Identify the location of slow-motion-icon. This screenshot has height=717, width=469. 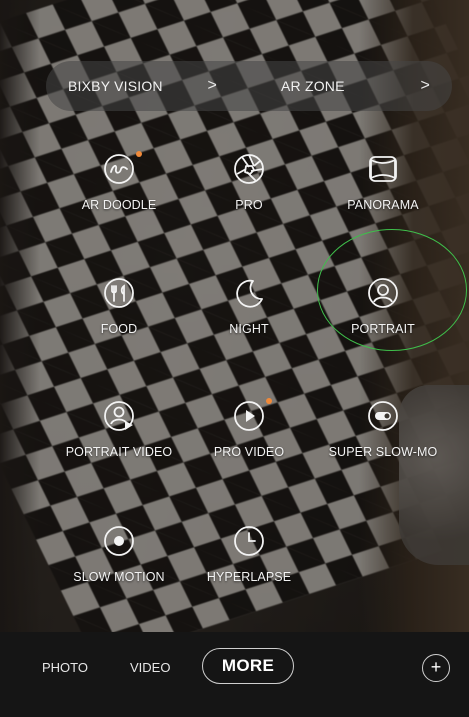
(119, 541).